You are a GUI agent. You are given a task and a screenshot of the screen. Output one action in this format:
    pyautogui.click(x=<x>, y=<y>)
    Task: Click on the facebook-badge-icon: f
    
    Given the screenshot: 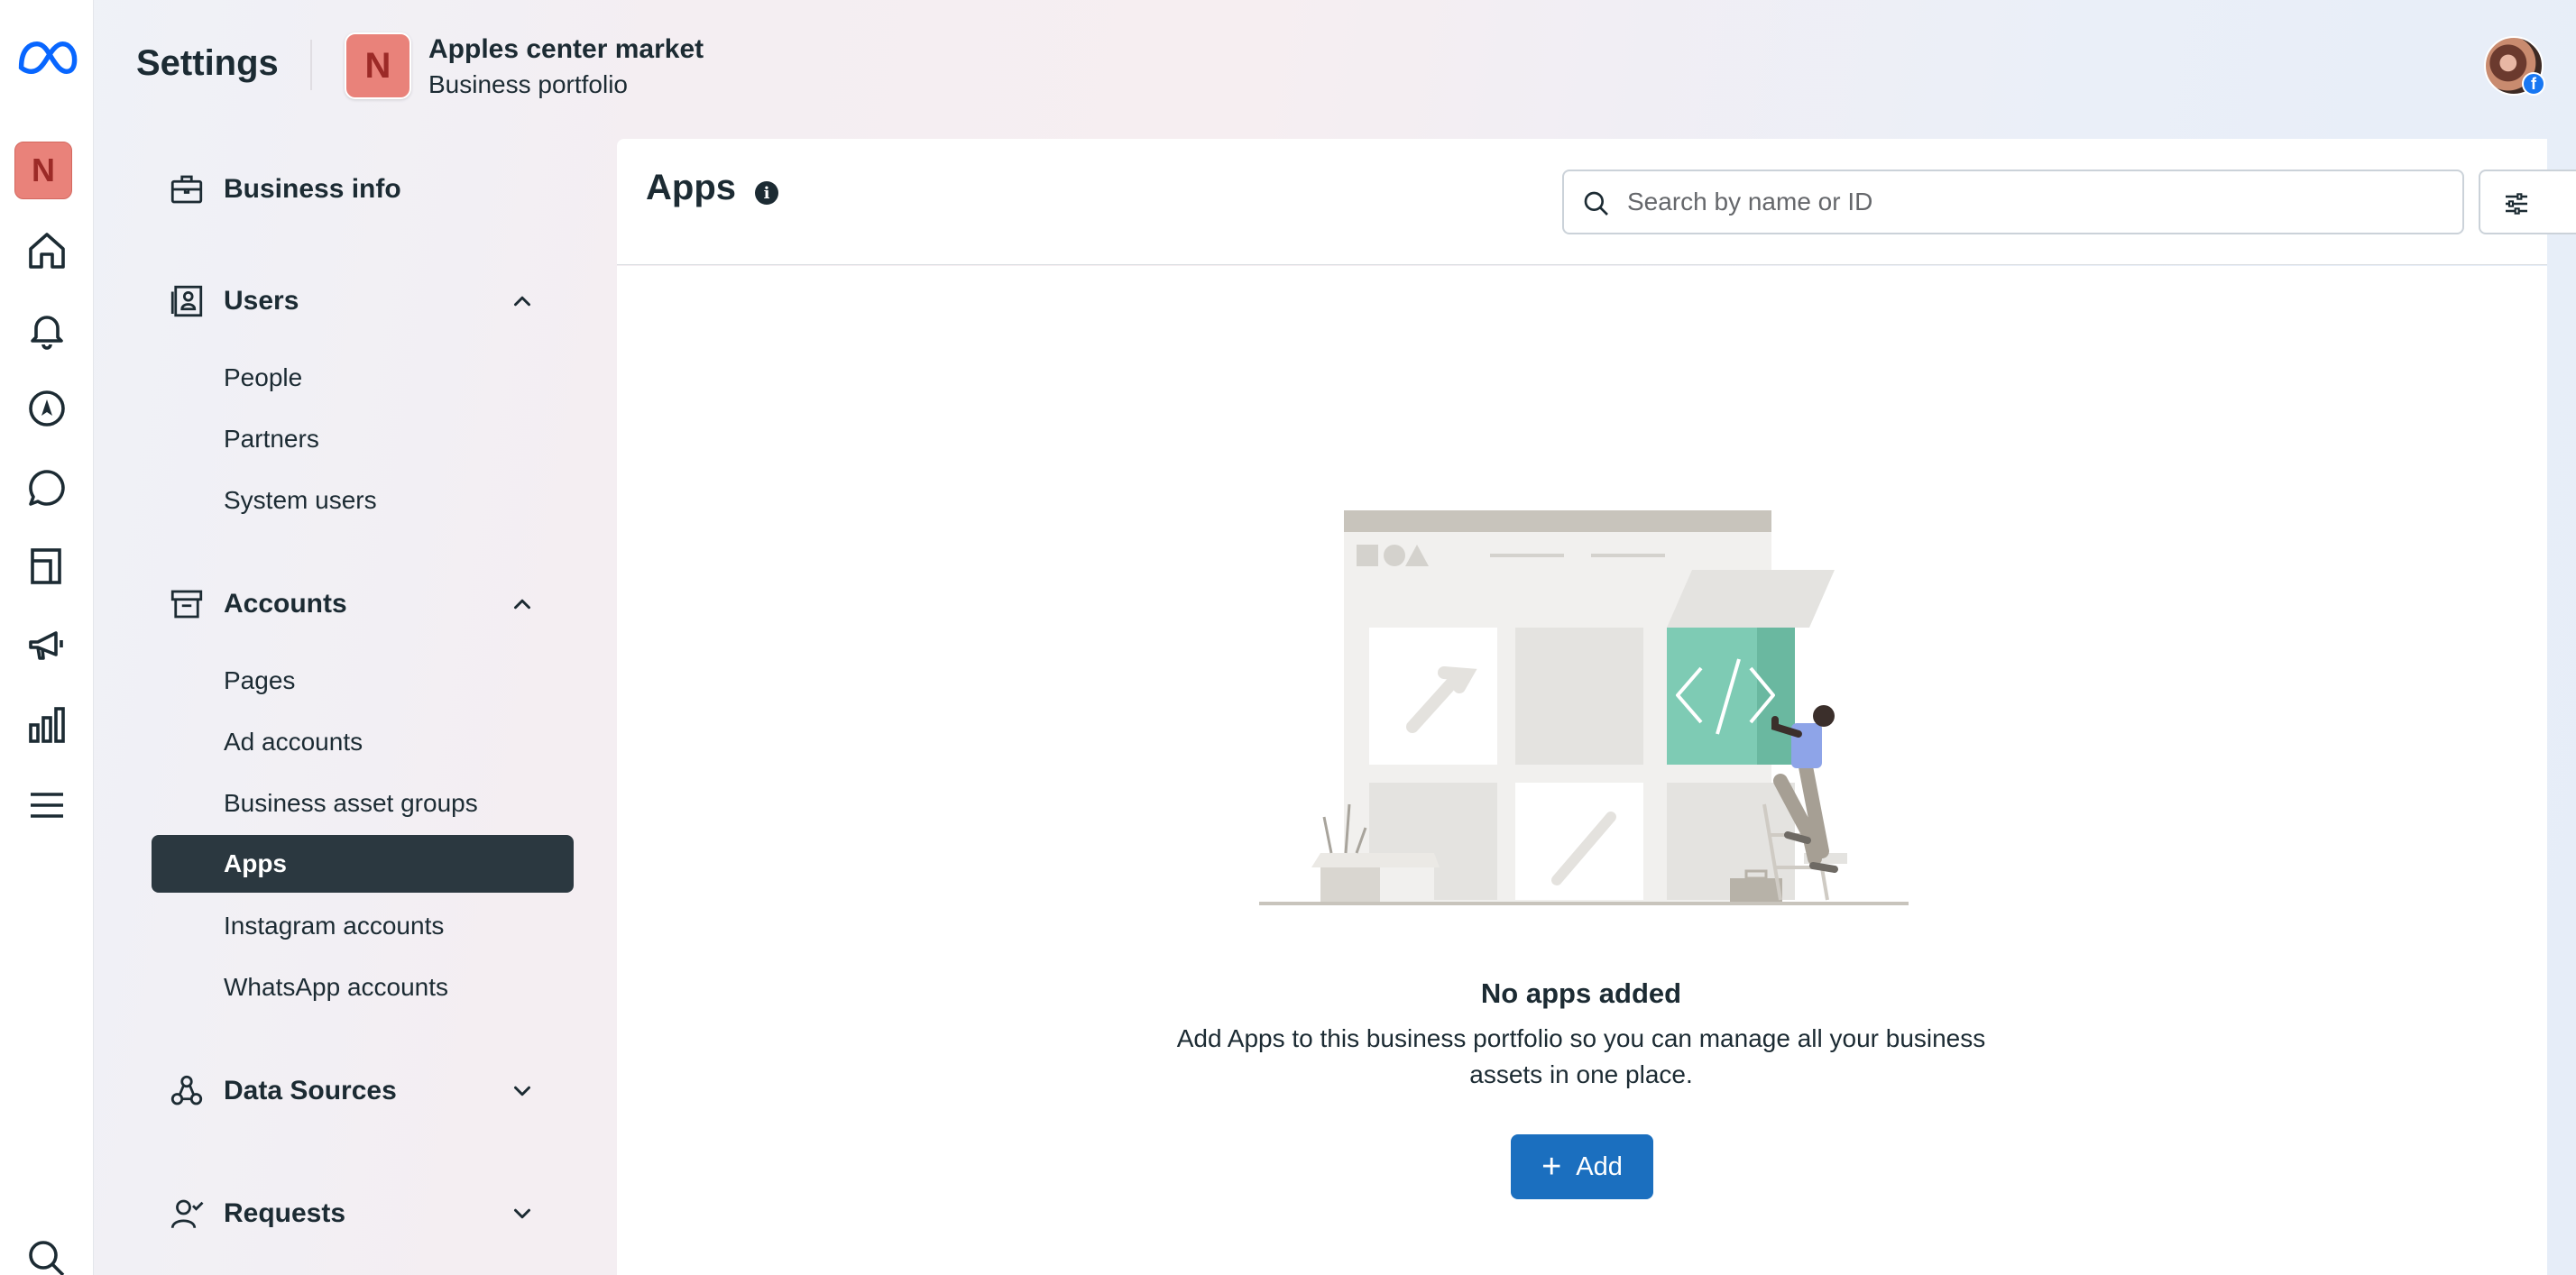 What is the action you would take?
    pyautogui.click(x=2534, y=84)
    